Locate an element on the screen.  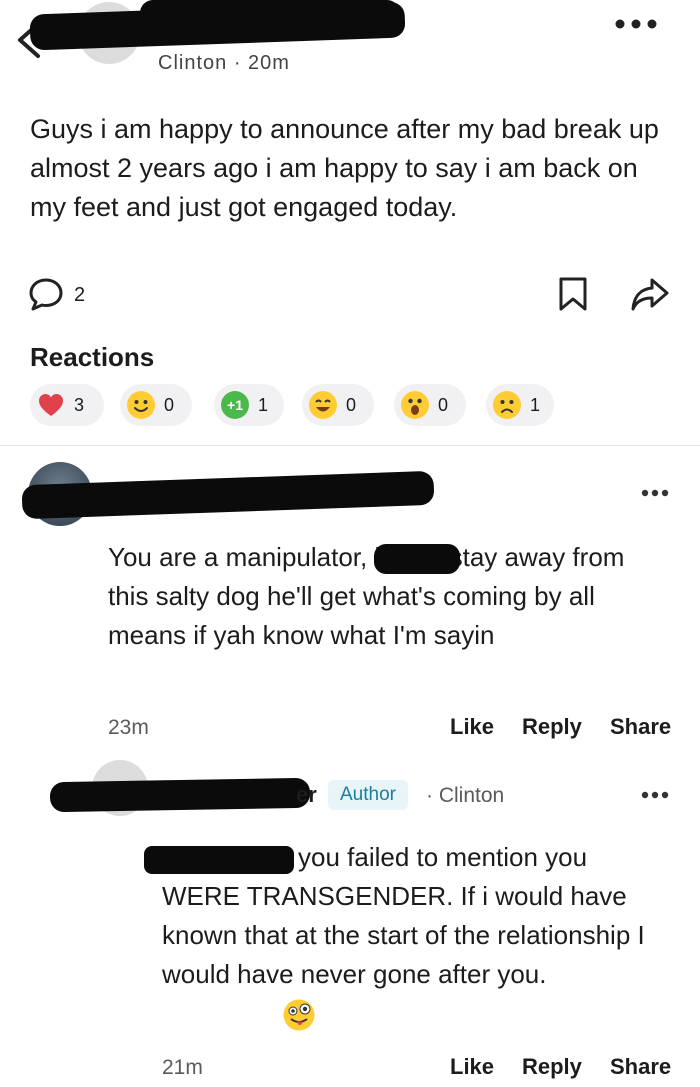
surprised-icon is located at coordinates (415, 405).